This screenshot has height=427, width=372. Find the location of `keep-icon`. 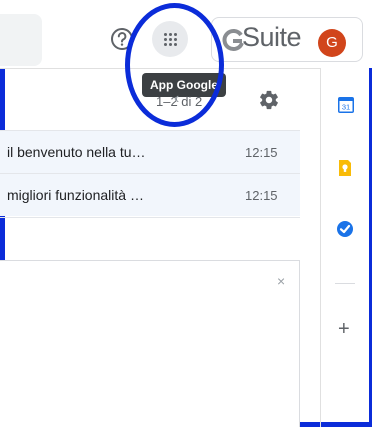

keep-icon is located at coordinates (345, 168).